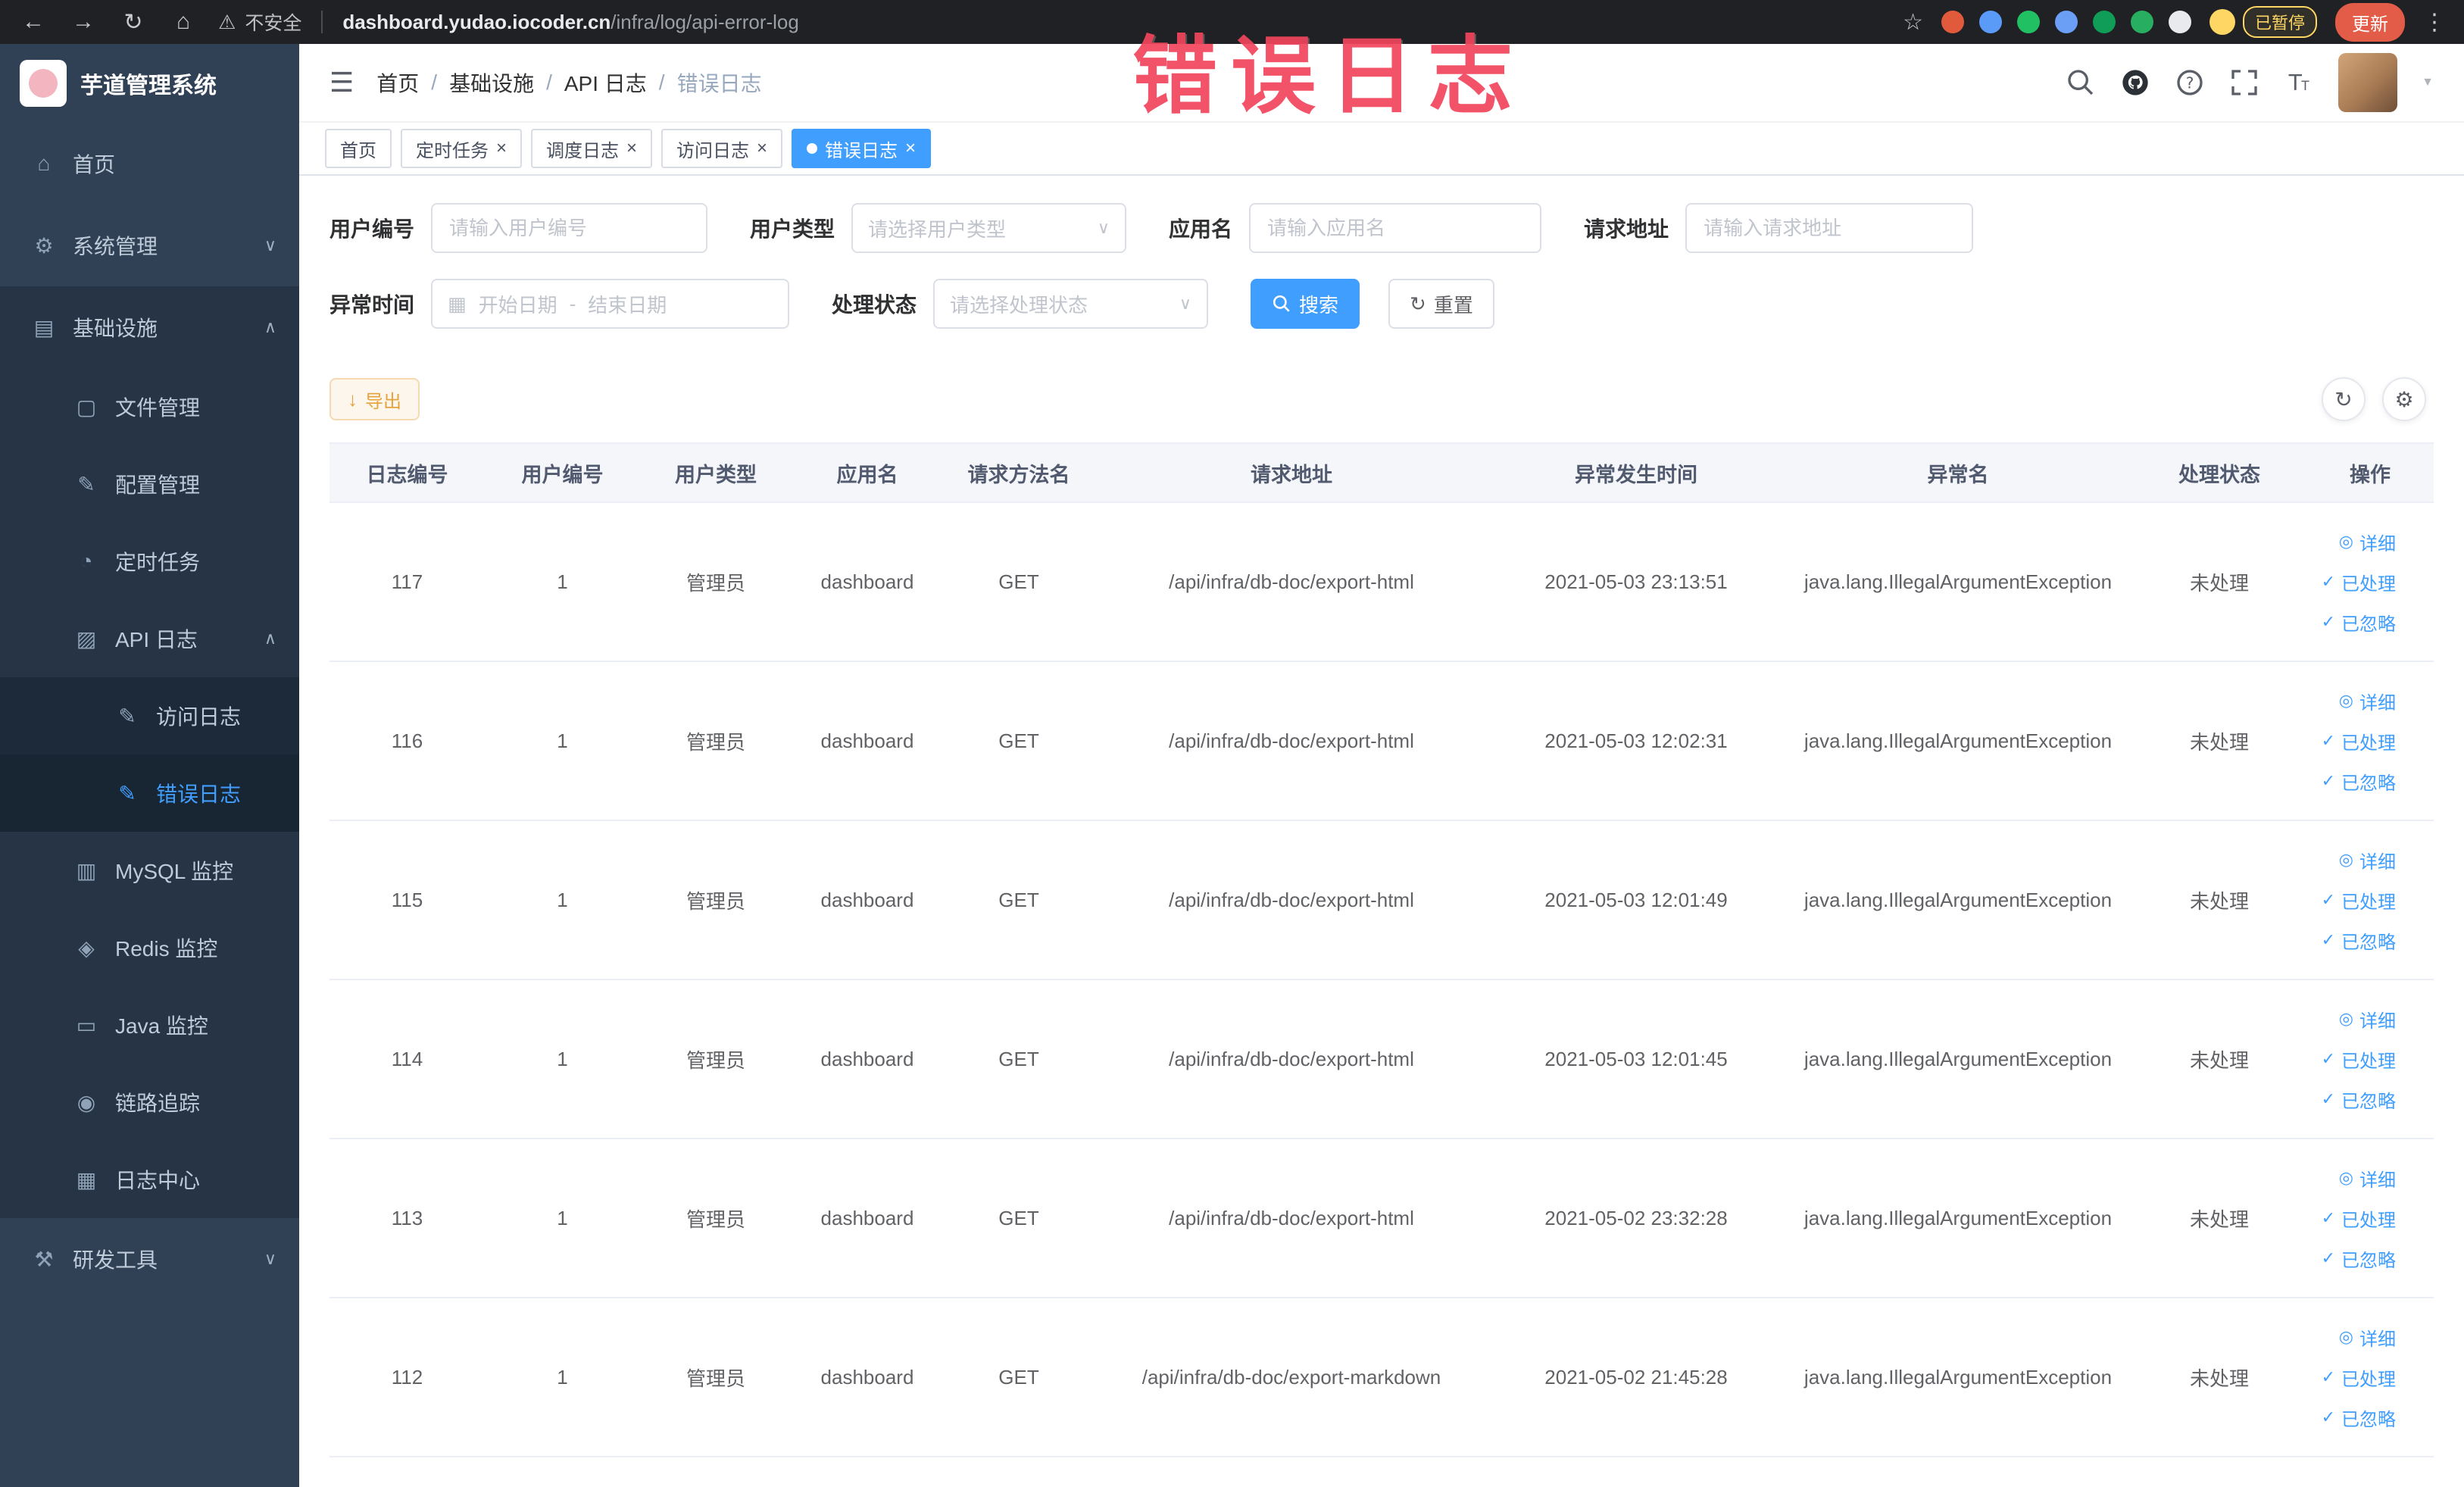  I want to click on extension-on-badge-icon, so click(2104, 22).